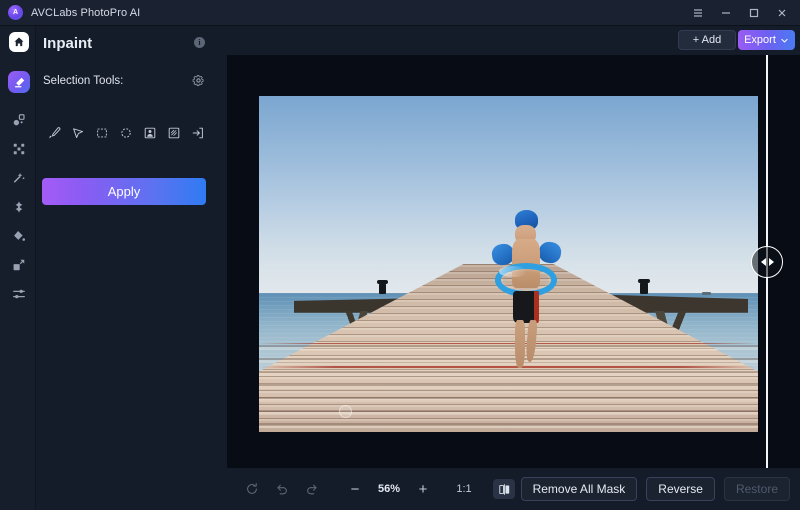 The width and height of the screenshot is (800, 510). I want to click on app-title: AVCLabs PhotoPro AI, so click(86, 12).